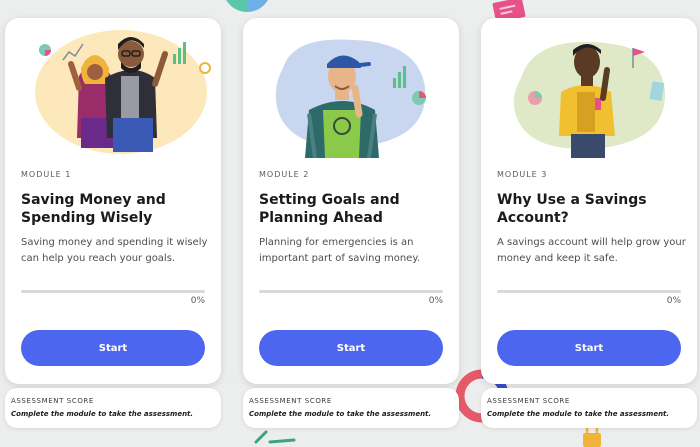  Describe the element at coordinates (522, 174) in the screenshot. I see `module-label: MODULE 3` at that location.